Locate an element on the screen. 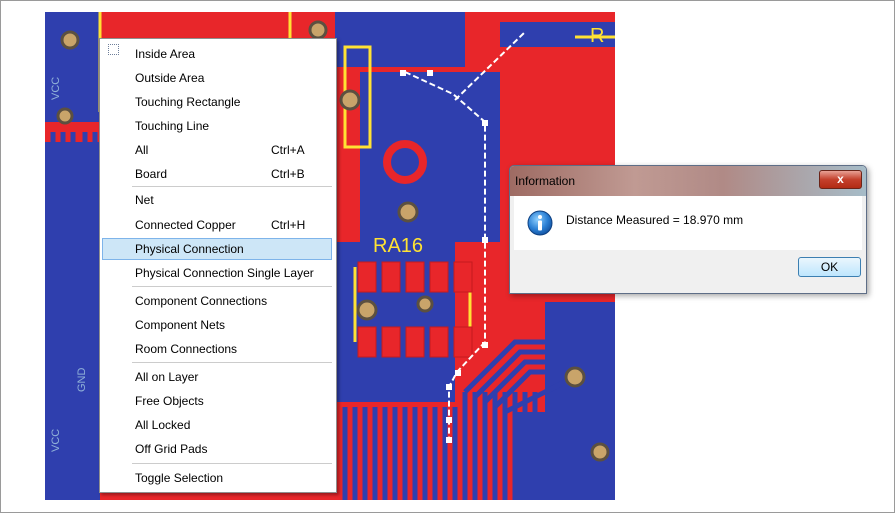 This screenshot has width=895, height=513. shortcut-label: Ctrl+A is located at coordinates (288, 150).